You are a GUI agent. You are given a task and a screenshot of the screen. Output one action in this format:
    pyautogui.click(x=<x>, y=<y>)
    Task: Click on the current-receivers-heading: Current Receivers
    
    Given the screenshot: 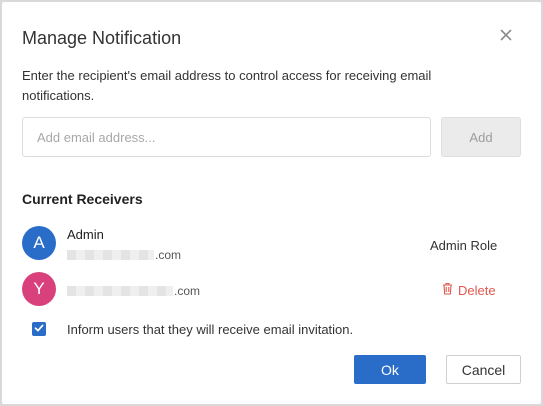 What is the action you would take?
    pyautogui.click(x=82, y=199)
    